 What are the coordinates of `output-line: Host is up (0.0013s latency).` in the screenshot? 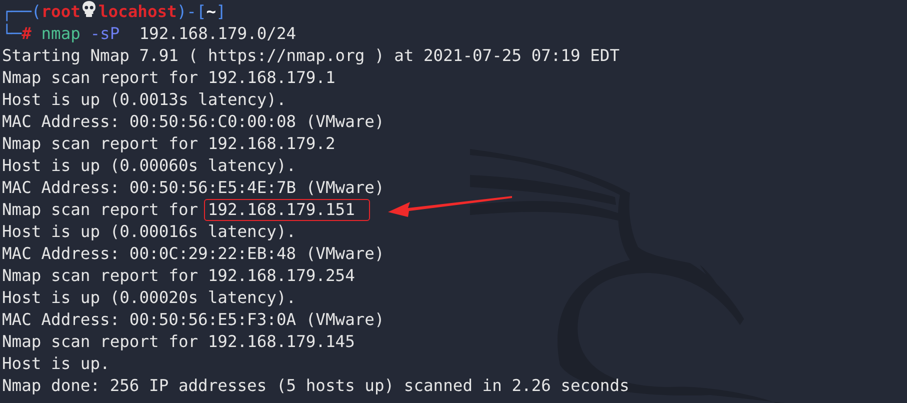 It's located at (145, 100).